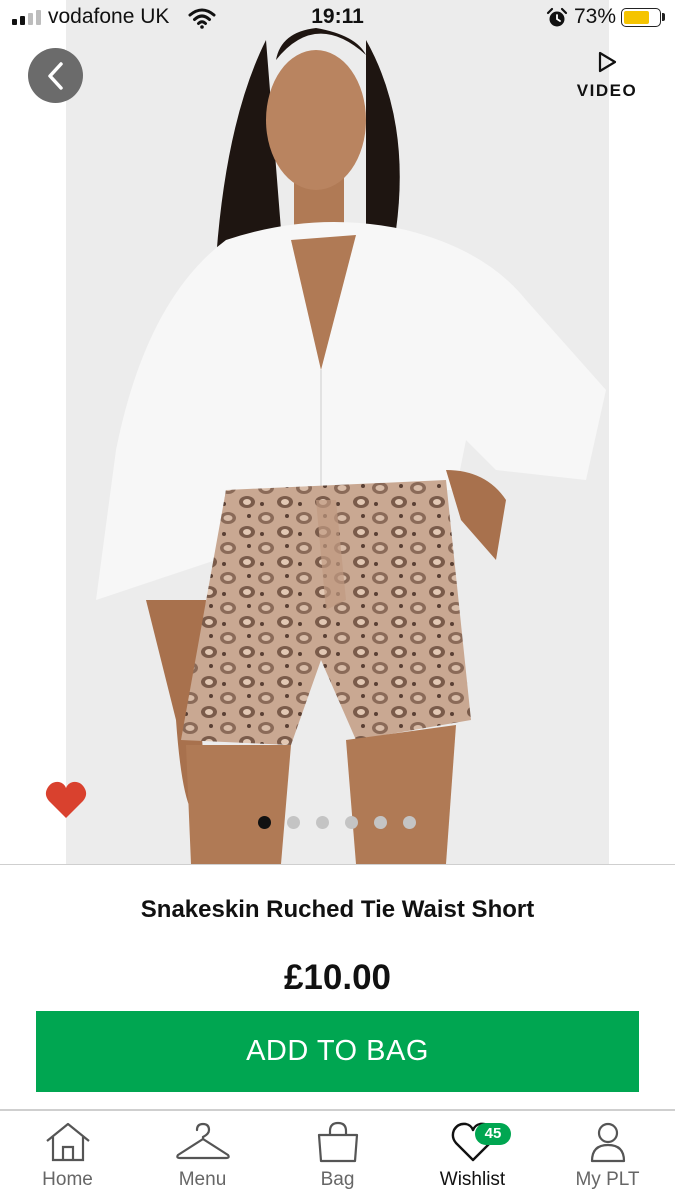  I want to click on user-icon, so click(607, 1142).